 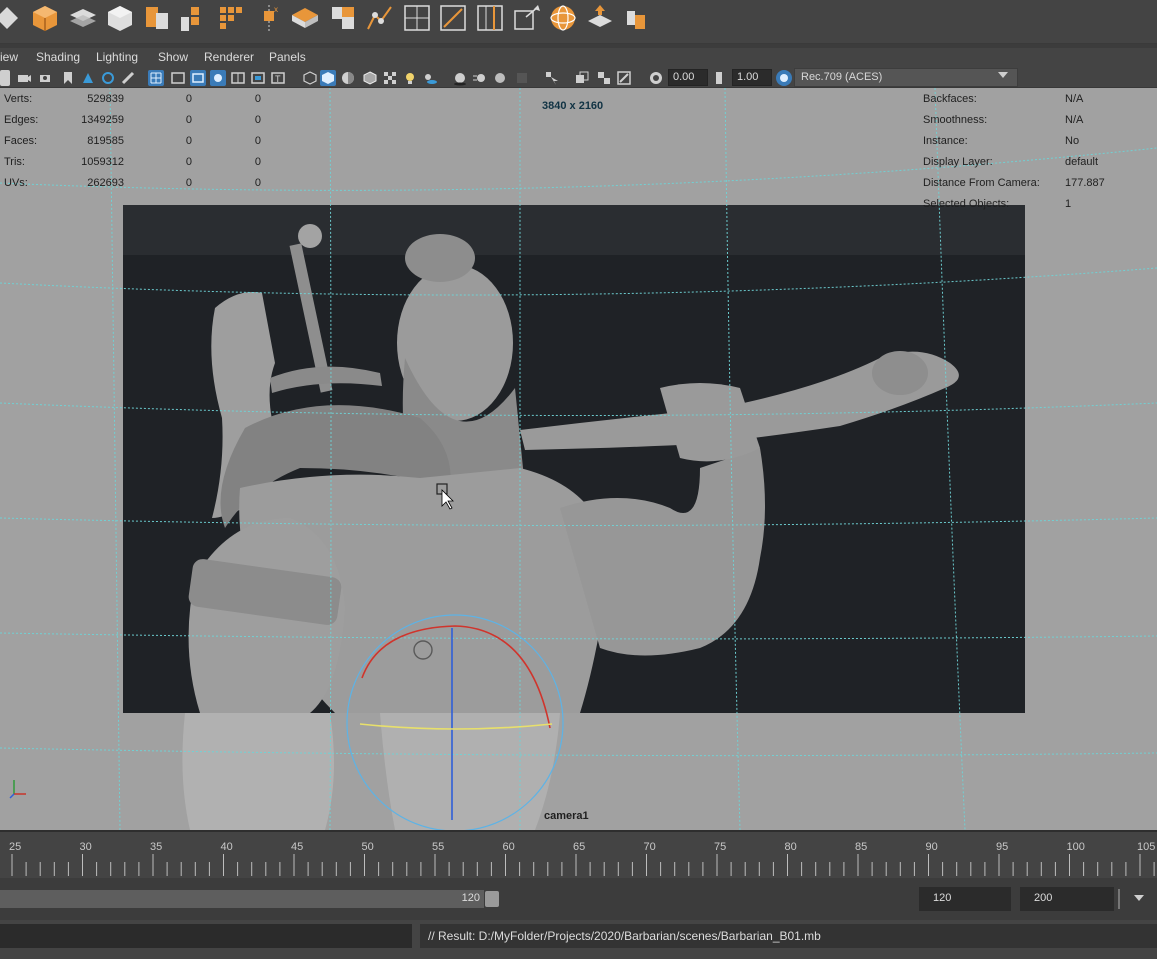 What do you see at coordinates (931, 847) in the screenshot?
I see `frame-tick-label: 90` at bounding box center [931, 847].